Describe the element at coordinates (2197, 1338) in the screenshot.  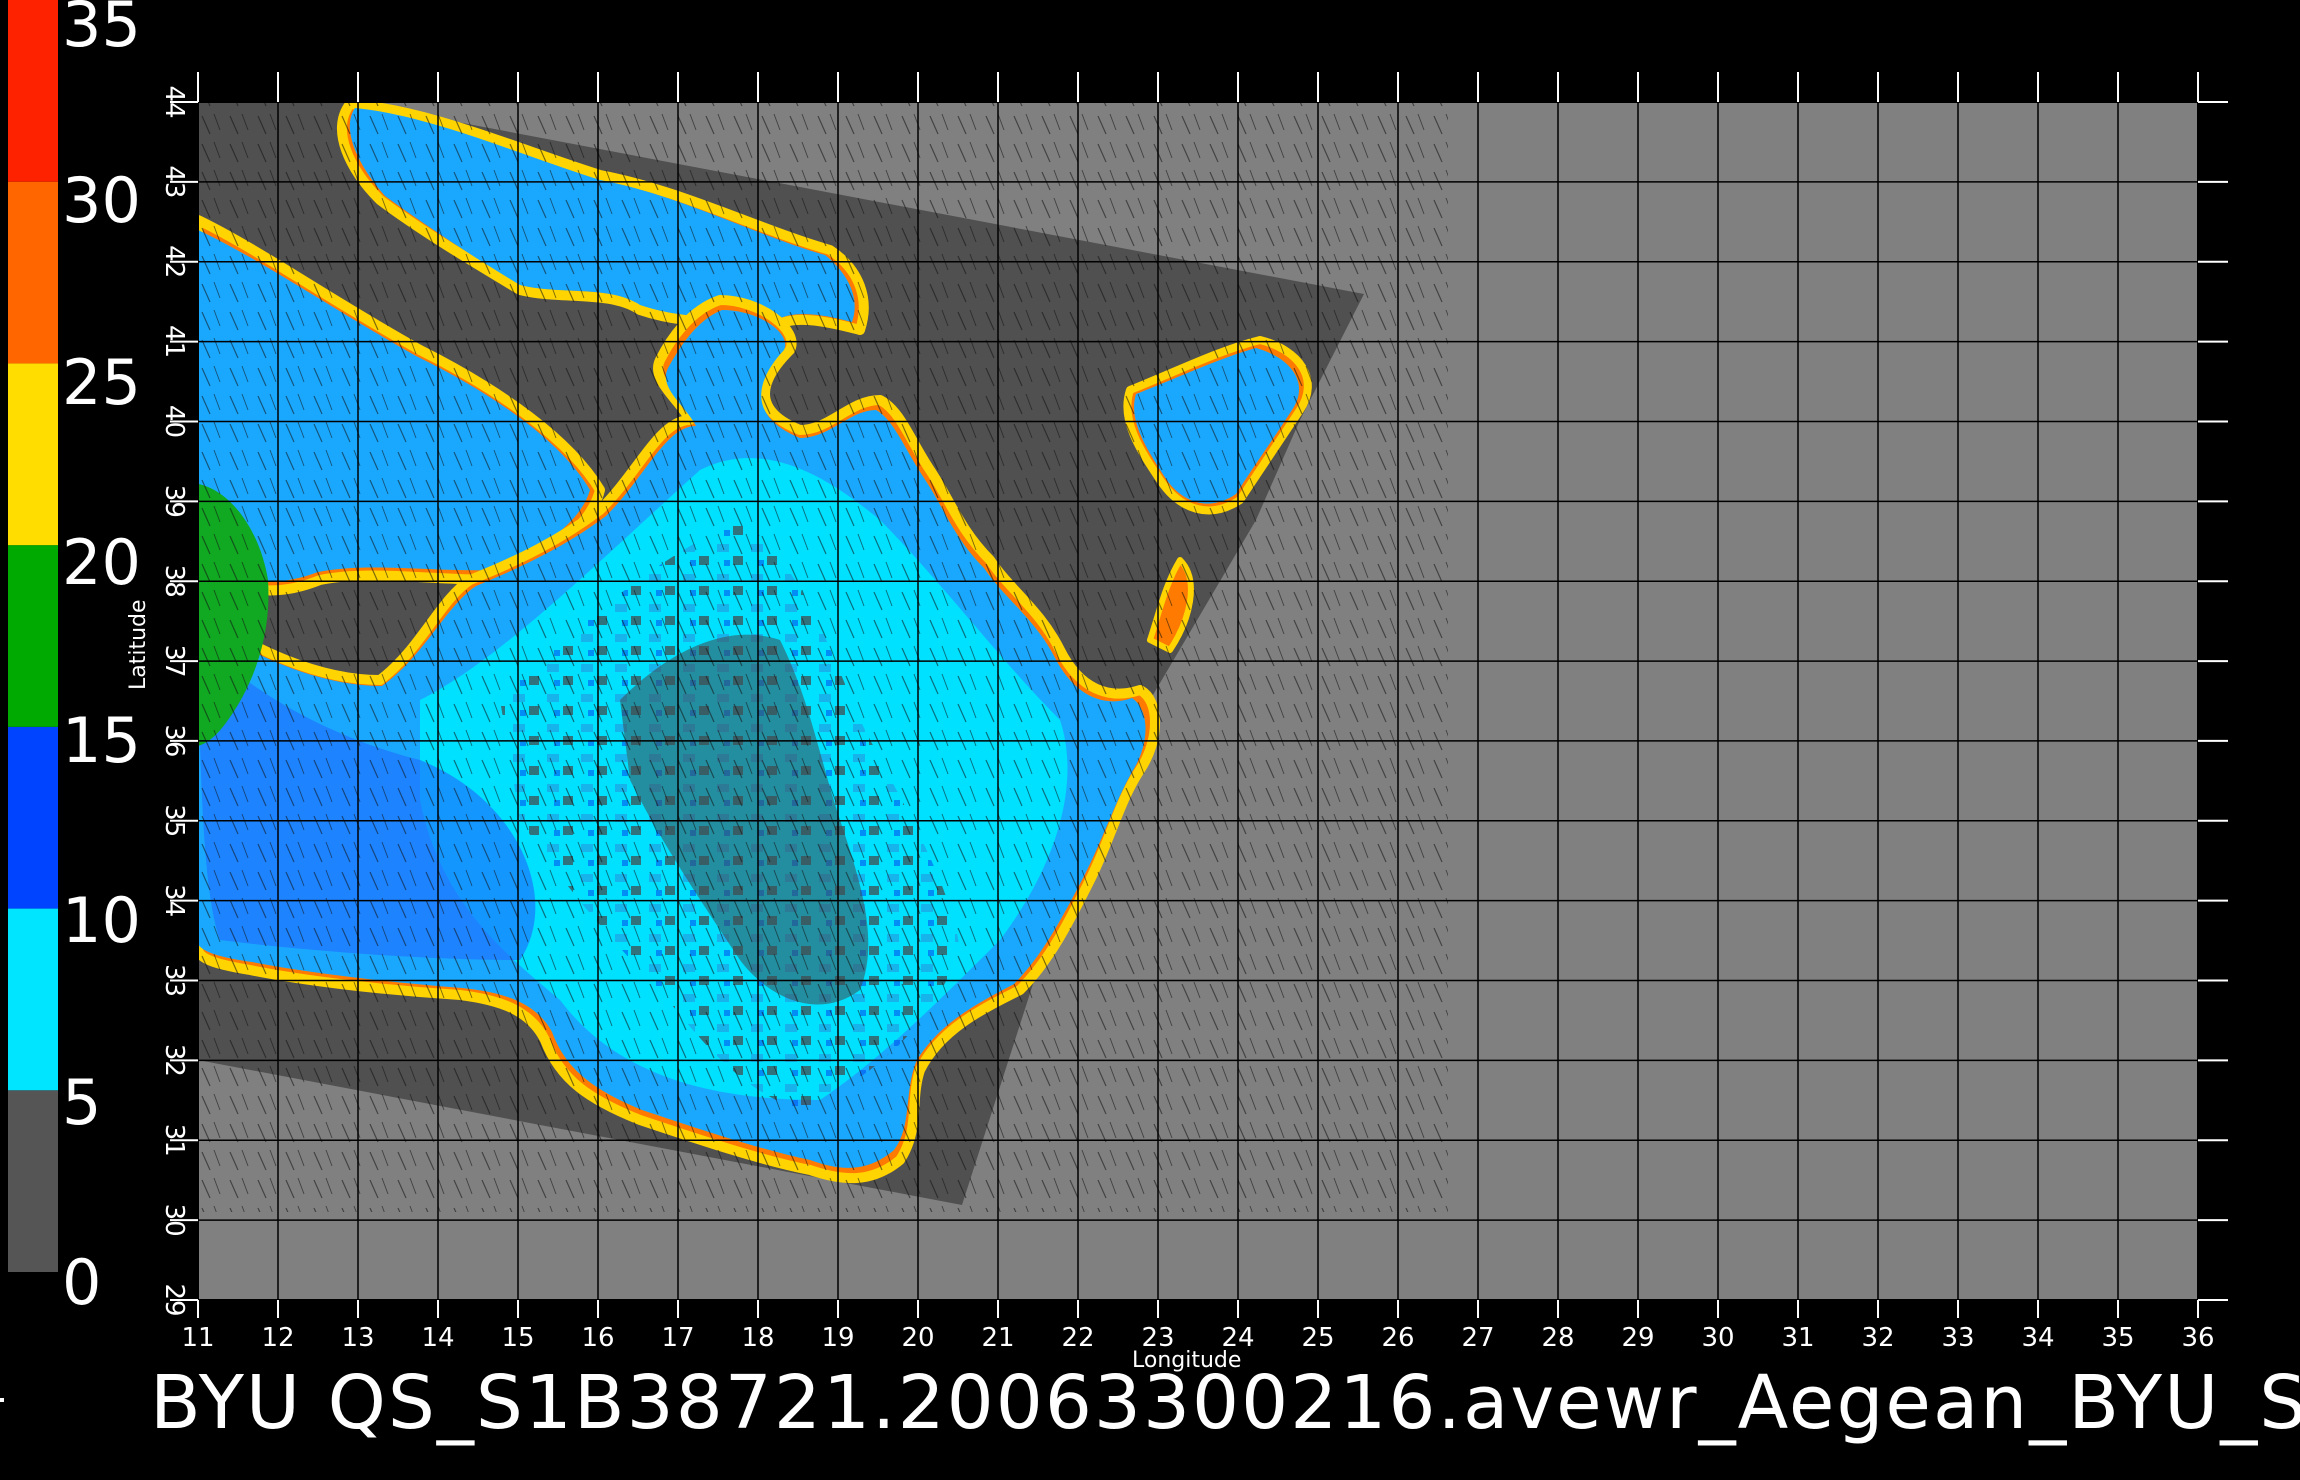
I see `x-tick-label-36: 36` at that location.